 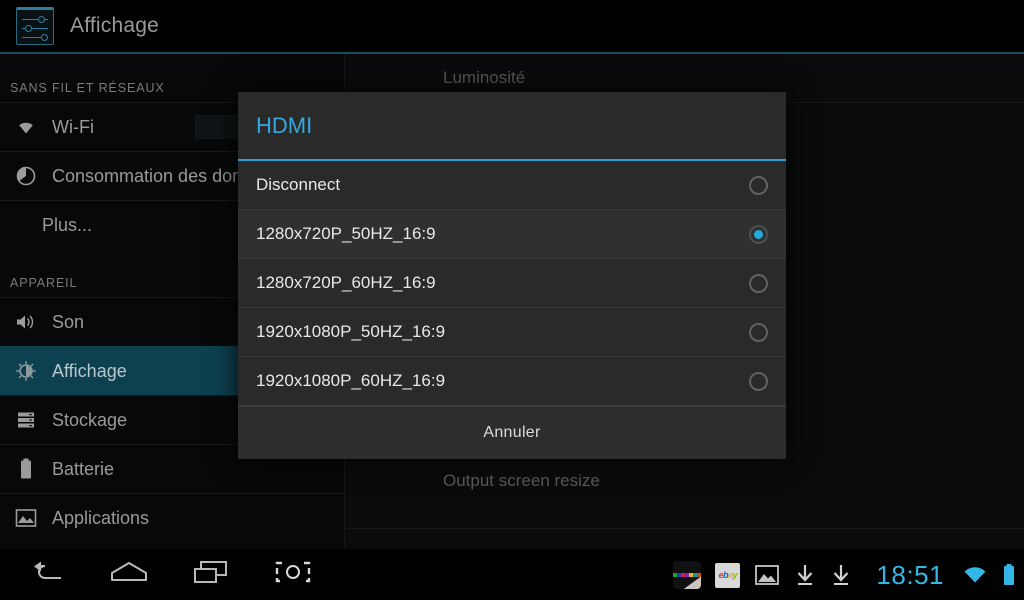 What do you see at coordinates (351, 380) in the screenshot?
I see `hdmi-option-label: 1920x1080P_60HZ_16:9` at bounding box center [351, 380].